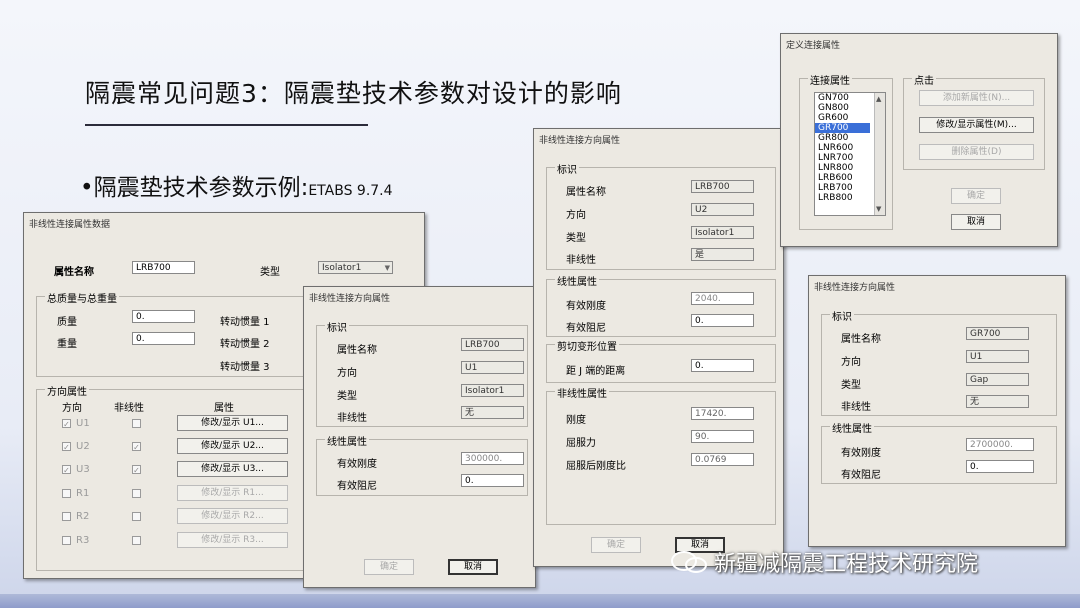 This screenshot has width=1080, height=608. What do you see at coordinates (842, 128) in the screenshot?
I see `list-item-selected: GR700` at bounding box center [842, 128].